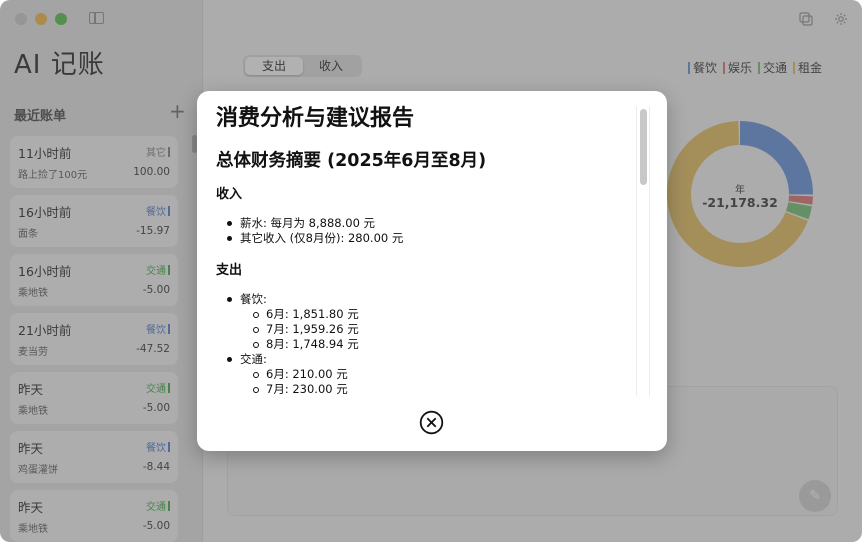  I want to click on expense-group-label: 餐饮:, so click(253, 299).